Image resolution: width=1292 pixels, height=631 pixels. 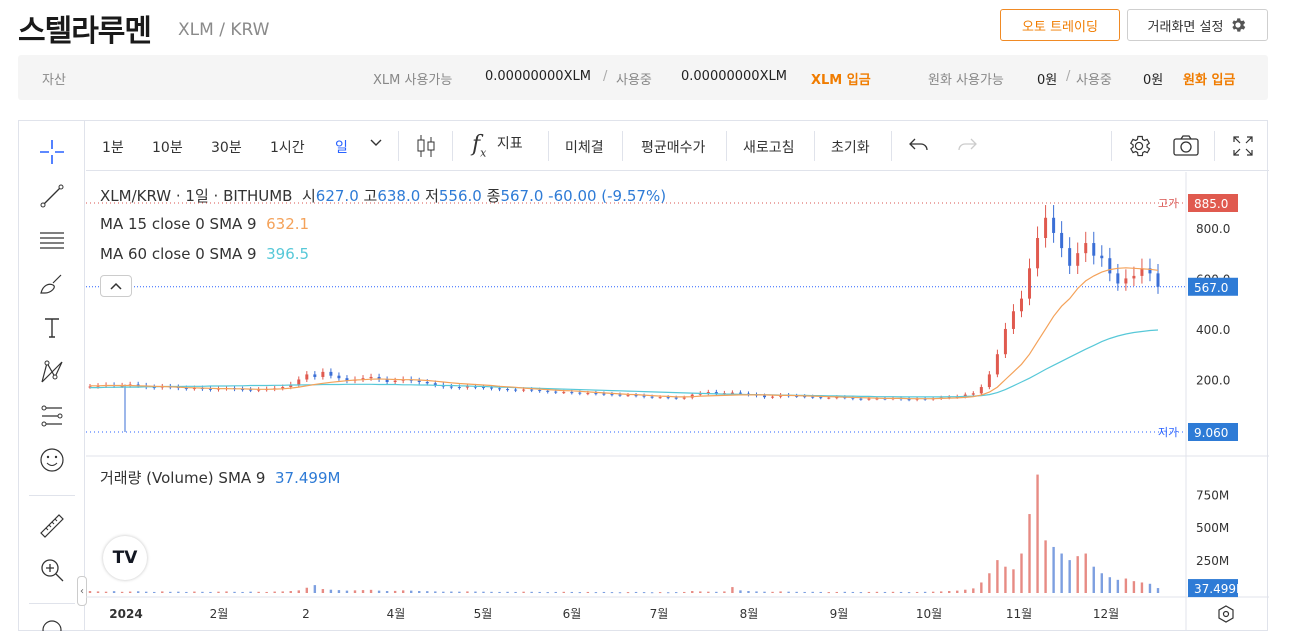 I want to click on candle-style-icon, so click(x=426, y=148).